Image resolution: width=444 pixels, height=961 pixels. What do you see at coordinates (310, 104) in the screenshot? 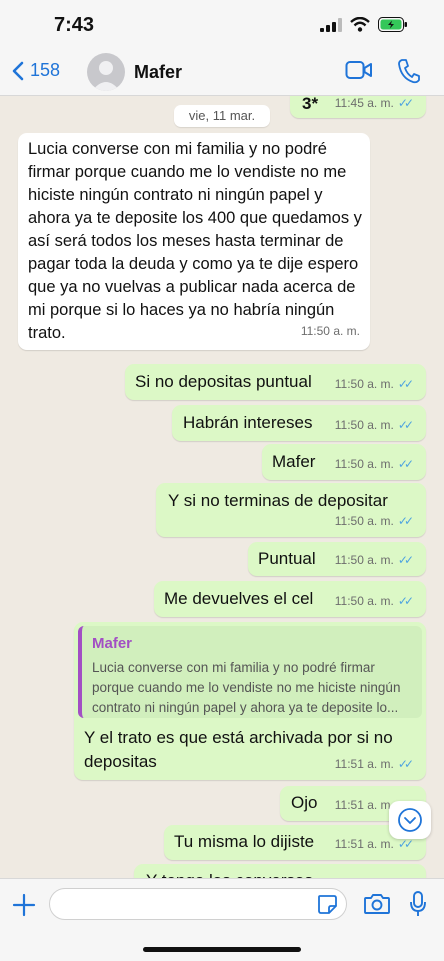
I see `message-text: 3*` at bounding box center [310, 104].